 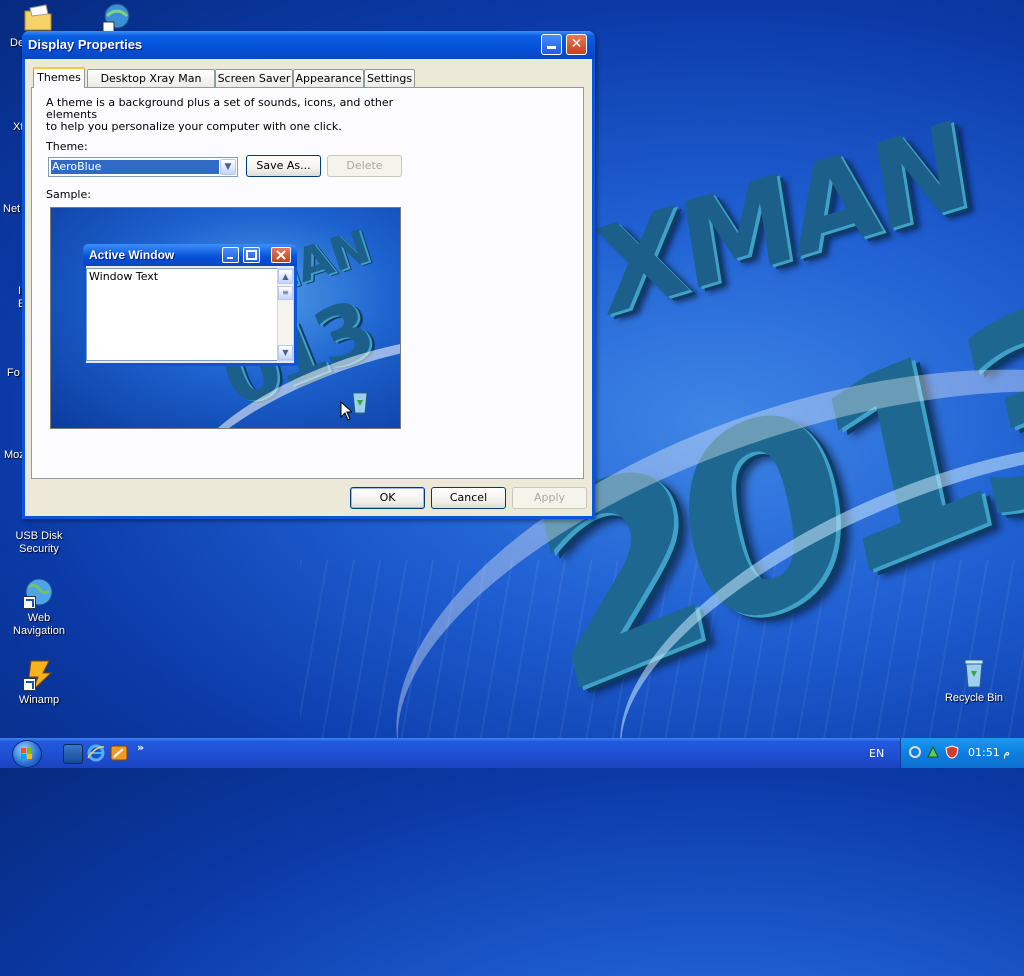 I want to click on apply-button: Apply, so click(x=549, y=498).